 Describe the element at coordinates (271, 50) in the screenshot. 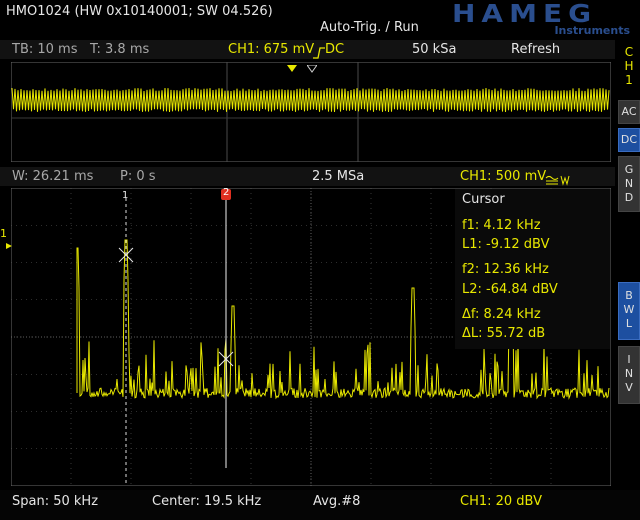

I see `ch1-level: CH1: 675 mV` at that location.